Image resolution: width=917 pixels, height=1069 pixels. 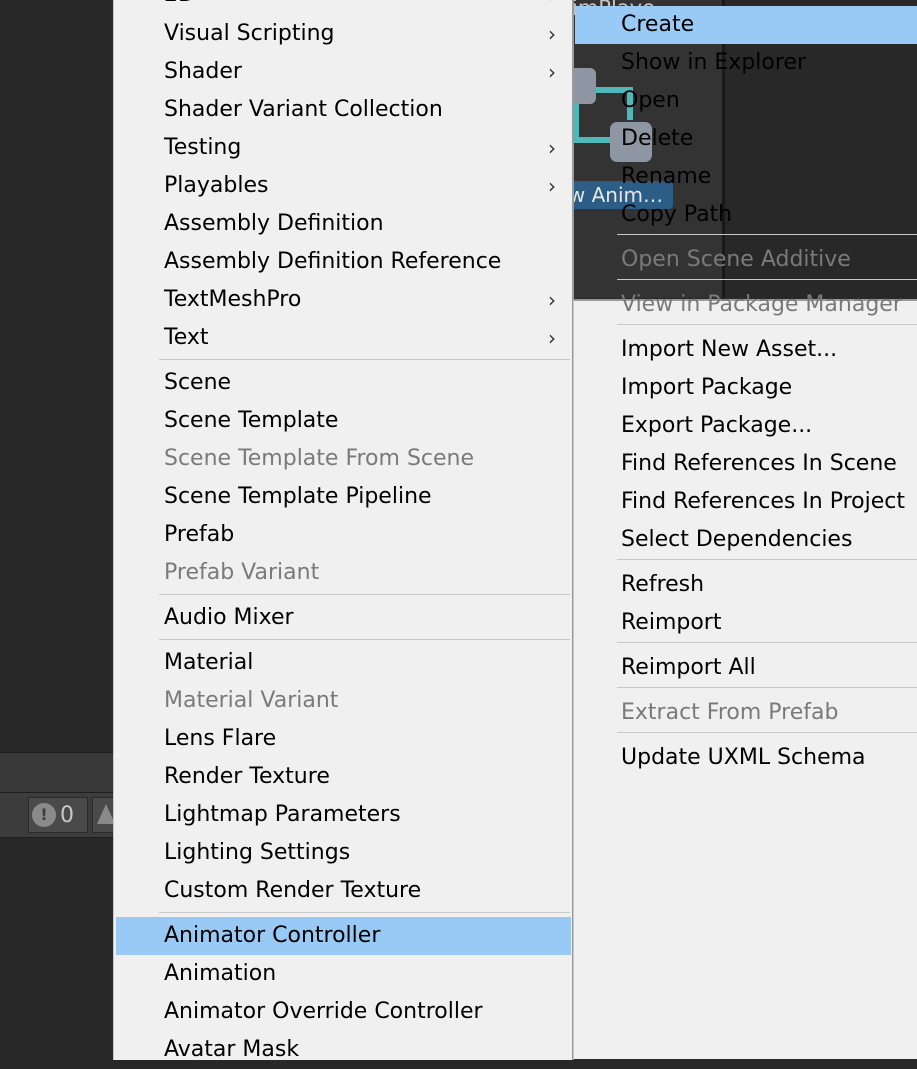 I want to click on menu-item-label: Create, so click(x=658, y=24).